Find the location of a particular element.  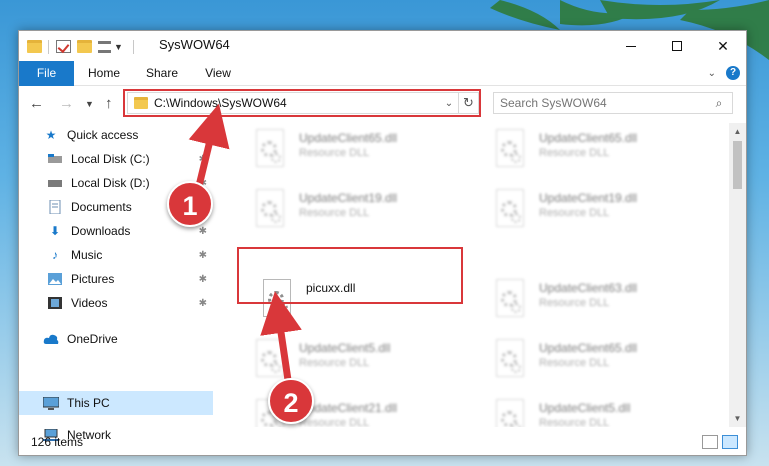

downloads-icon: ⬇ is located at coordinates (55, 231).